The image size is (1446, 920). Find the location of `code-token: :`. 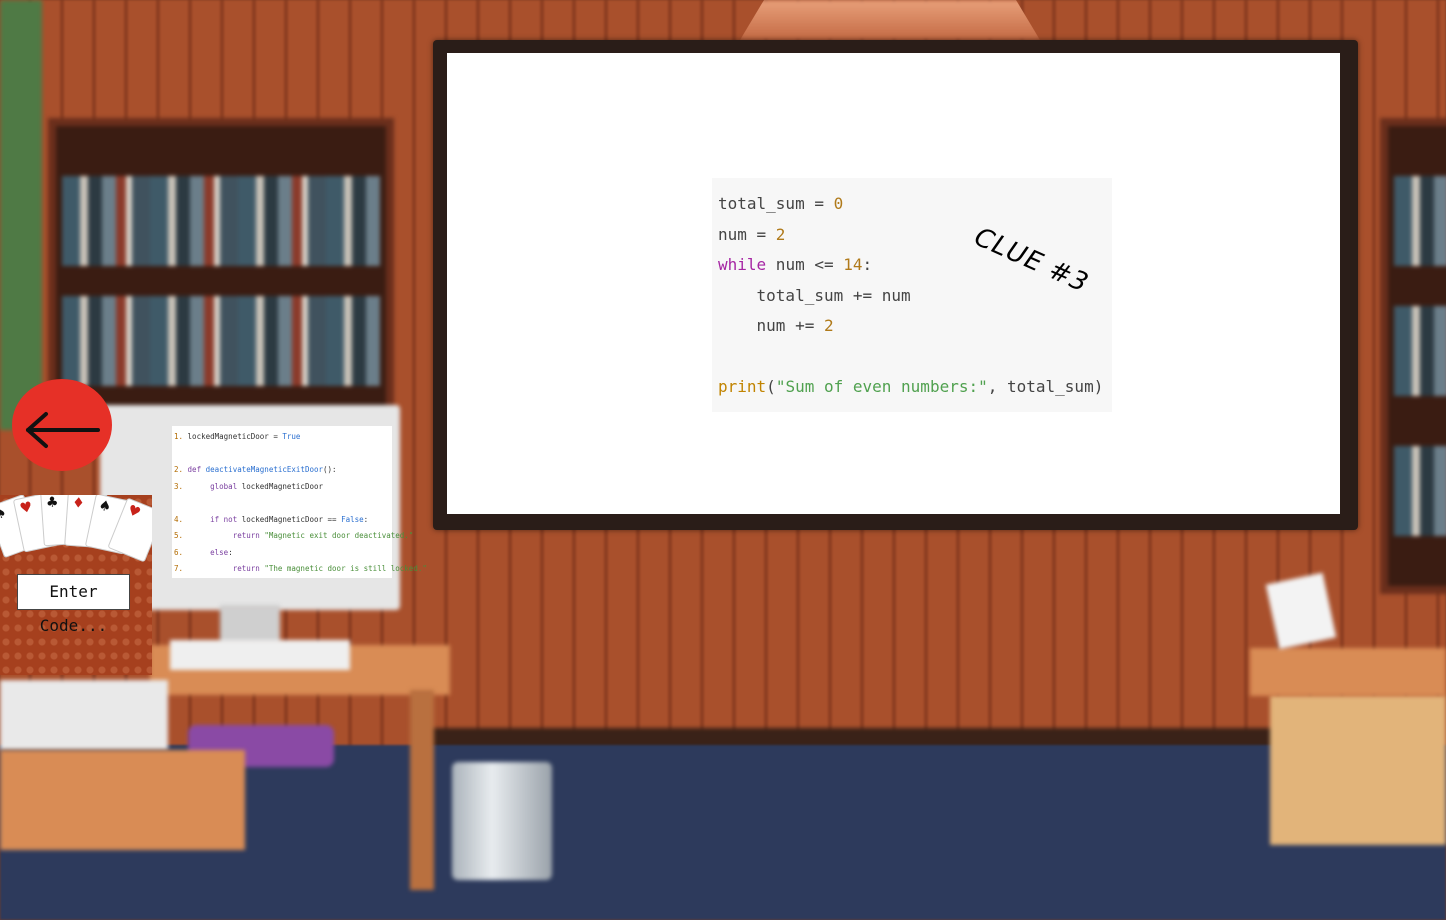

code-token: : is located at coordinates (867, 264).